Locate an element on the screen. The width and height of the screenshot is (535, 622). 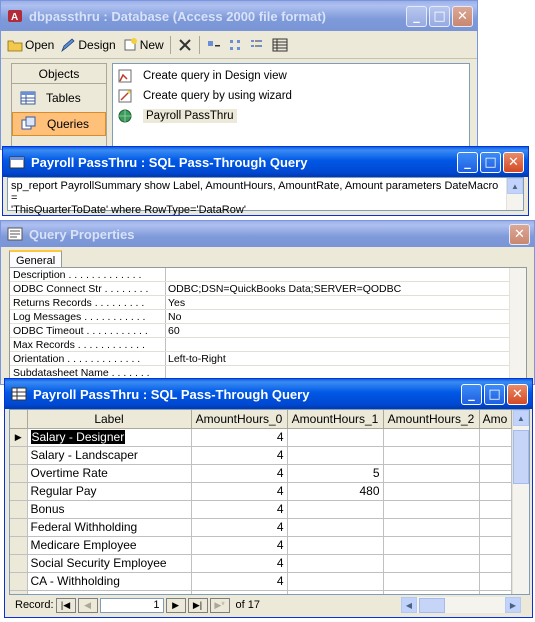
last-record-button: ▶| is located at coordinates (197, 605).